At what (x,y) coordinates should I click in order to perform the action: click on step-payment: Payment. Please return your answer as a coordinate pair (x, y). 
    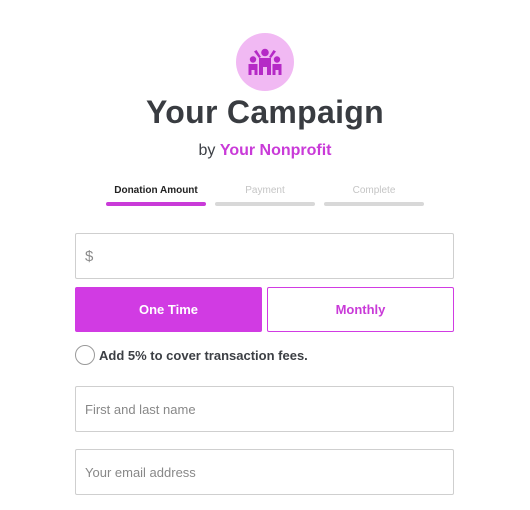
    Looking at the image, I should click on (265, 195).